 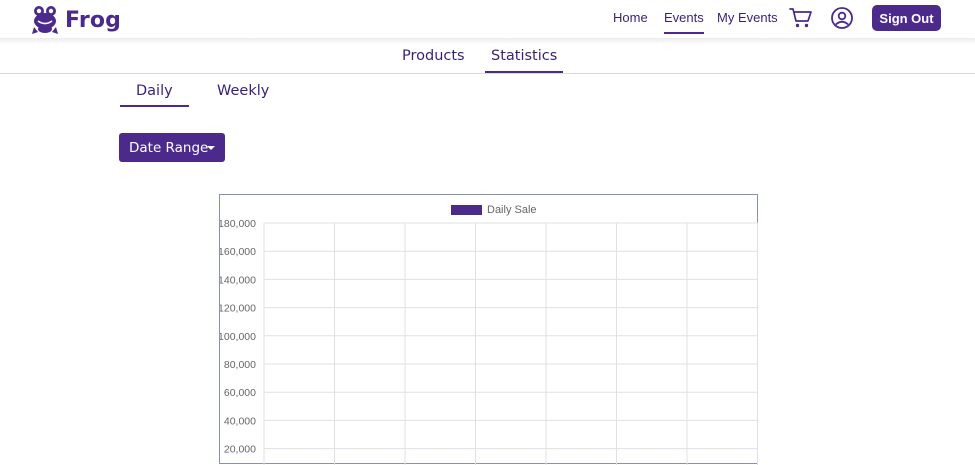 I want to click on sign-out-button: Sign Out, so click(x=906, y=18).